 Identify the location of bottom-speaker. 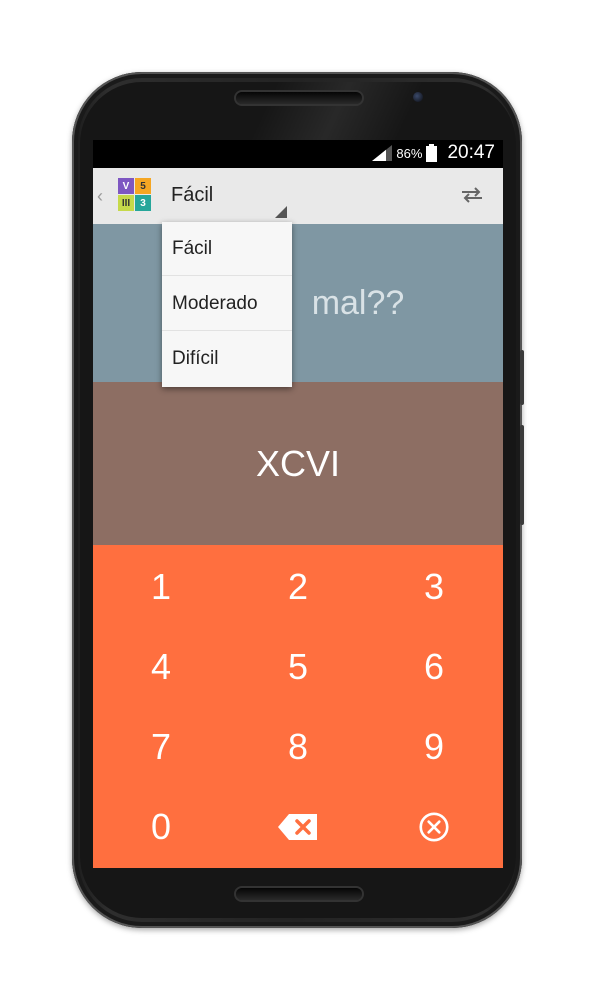
(299, 894).